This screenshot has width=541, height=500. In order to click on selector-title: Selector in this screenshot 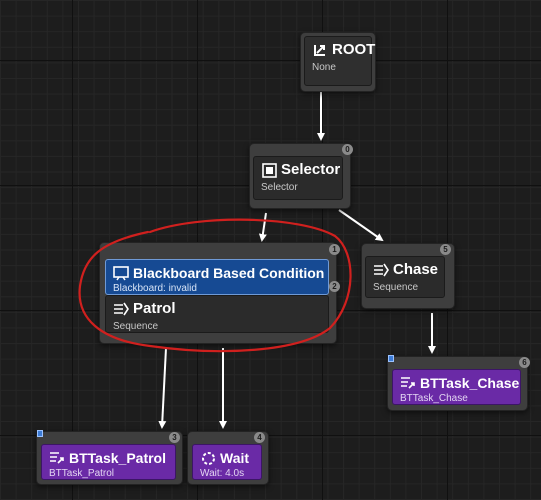, I will do `click(311, 169)`.